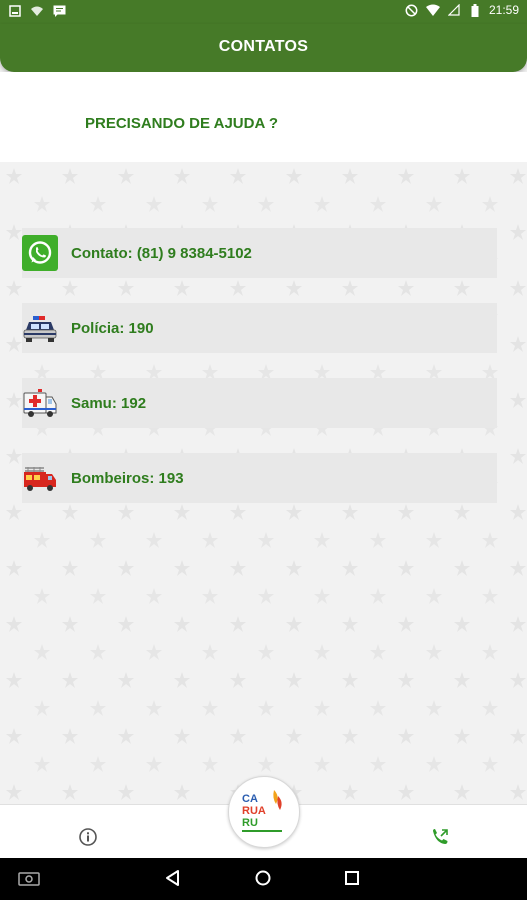 The width and height of the screenshot is (527, 900). I want to click on system-navigation-bar, so click(263, 879).